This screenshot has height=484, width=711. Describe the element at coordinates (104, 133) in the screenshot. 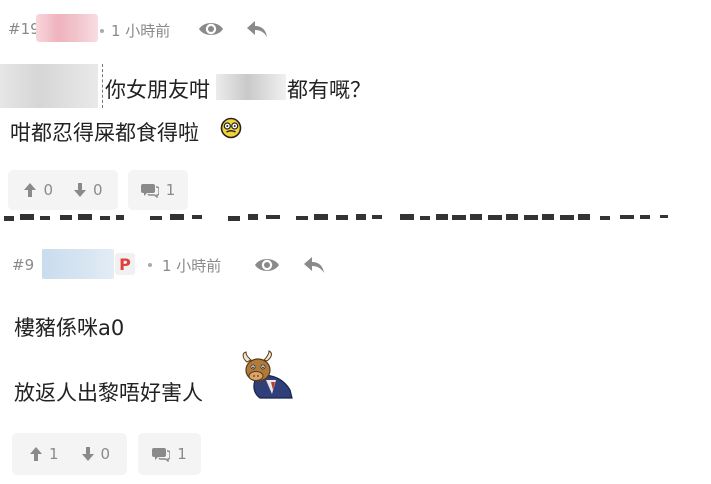

I see `post-line-2: 咁都忍得屎都食得啦` at that location.